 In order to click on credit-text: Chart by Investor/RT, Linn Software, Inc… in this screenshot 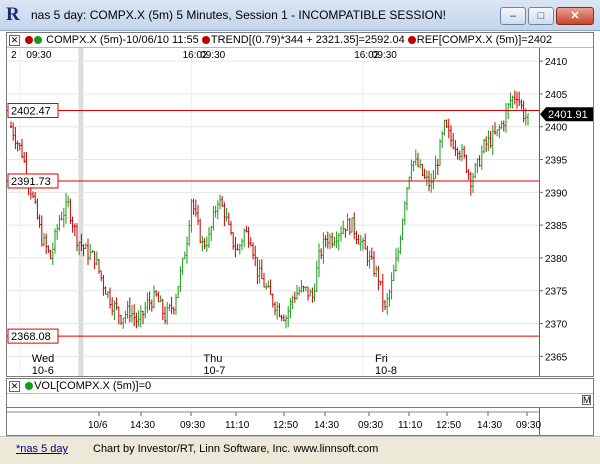, I will do `click(236, 449)`.